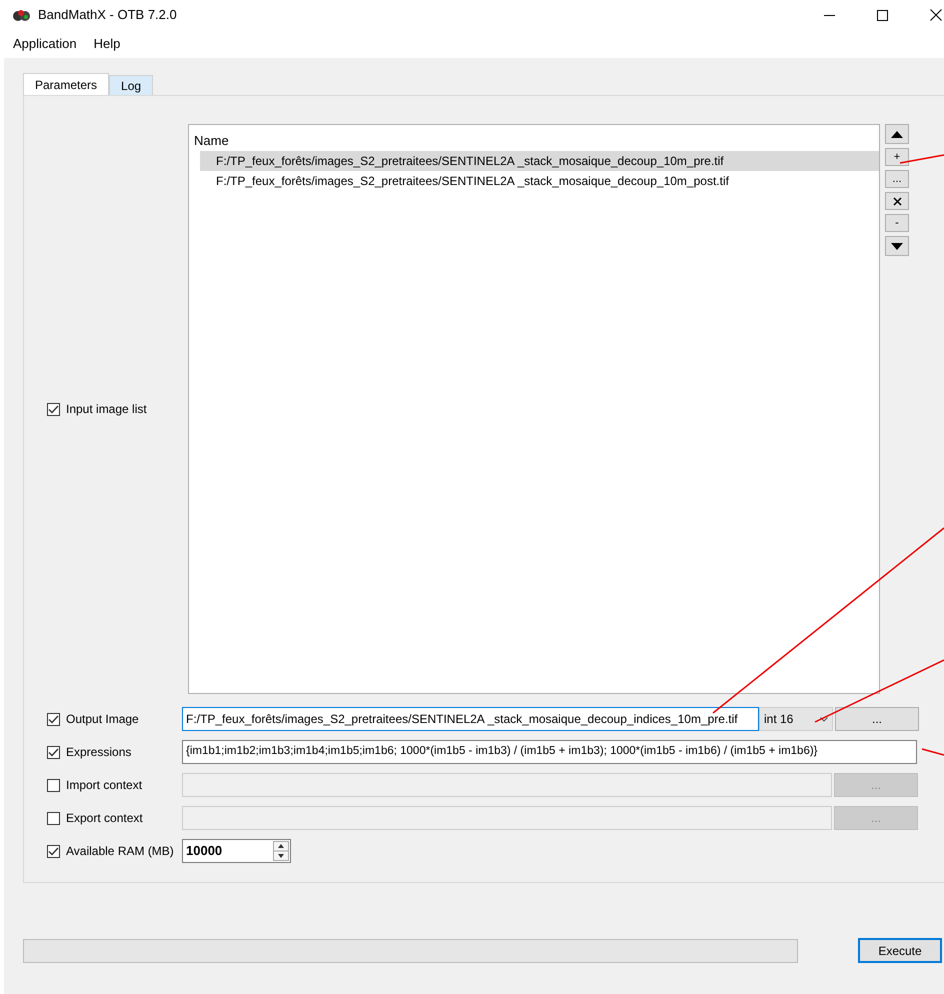 The image size is (944, 994). I want to click on field-label: Export context, so click(104, 818).